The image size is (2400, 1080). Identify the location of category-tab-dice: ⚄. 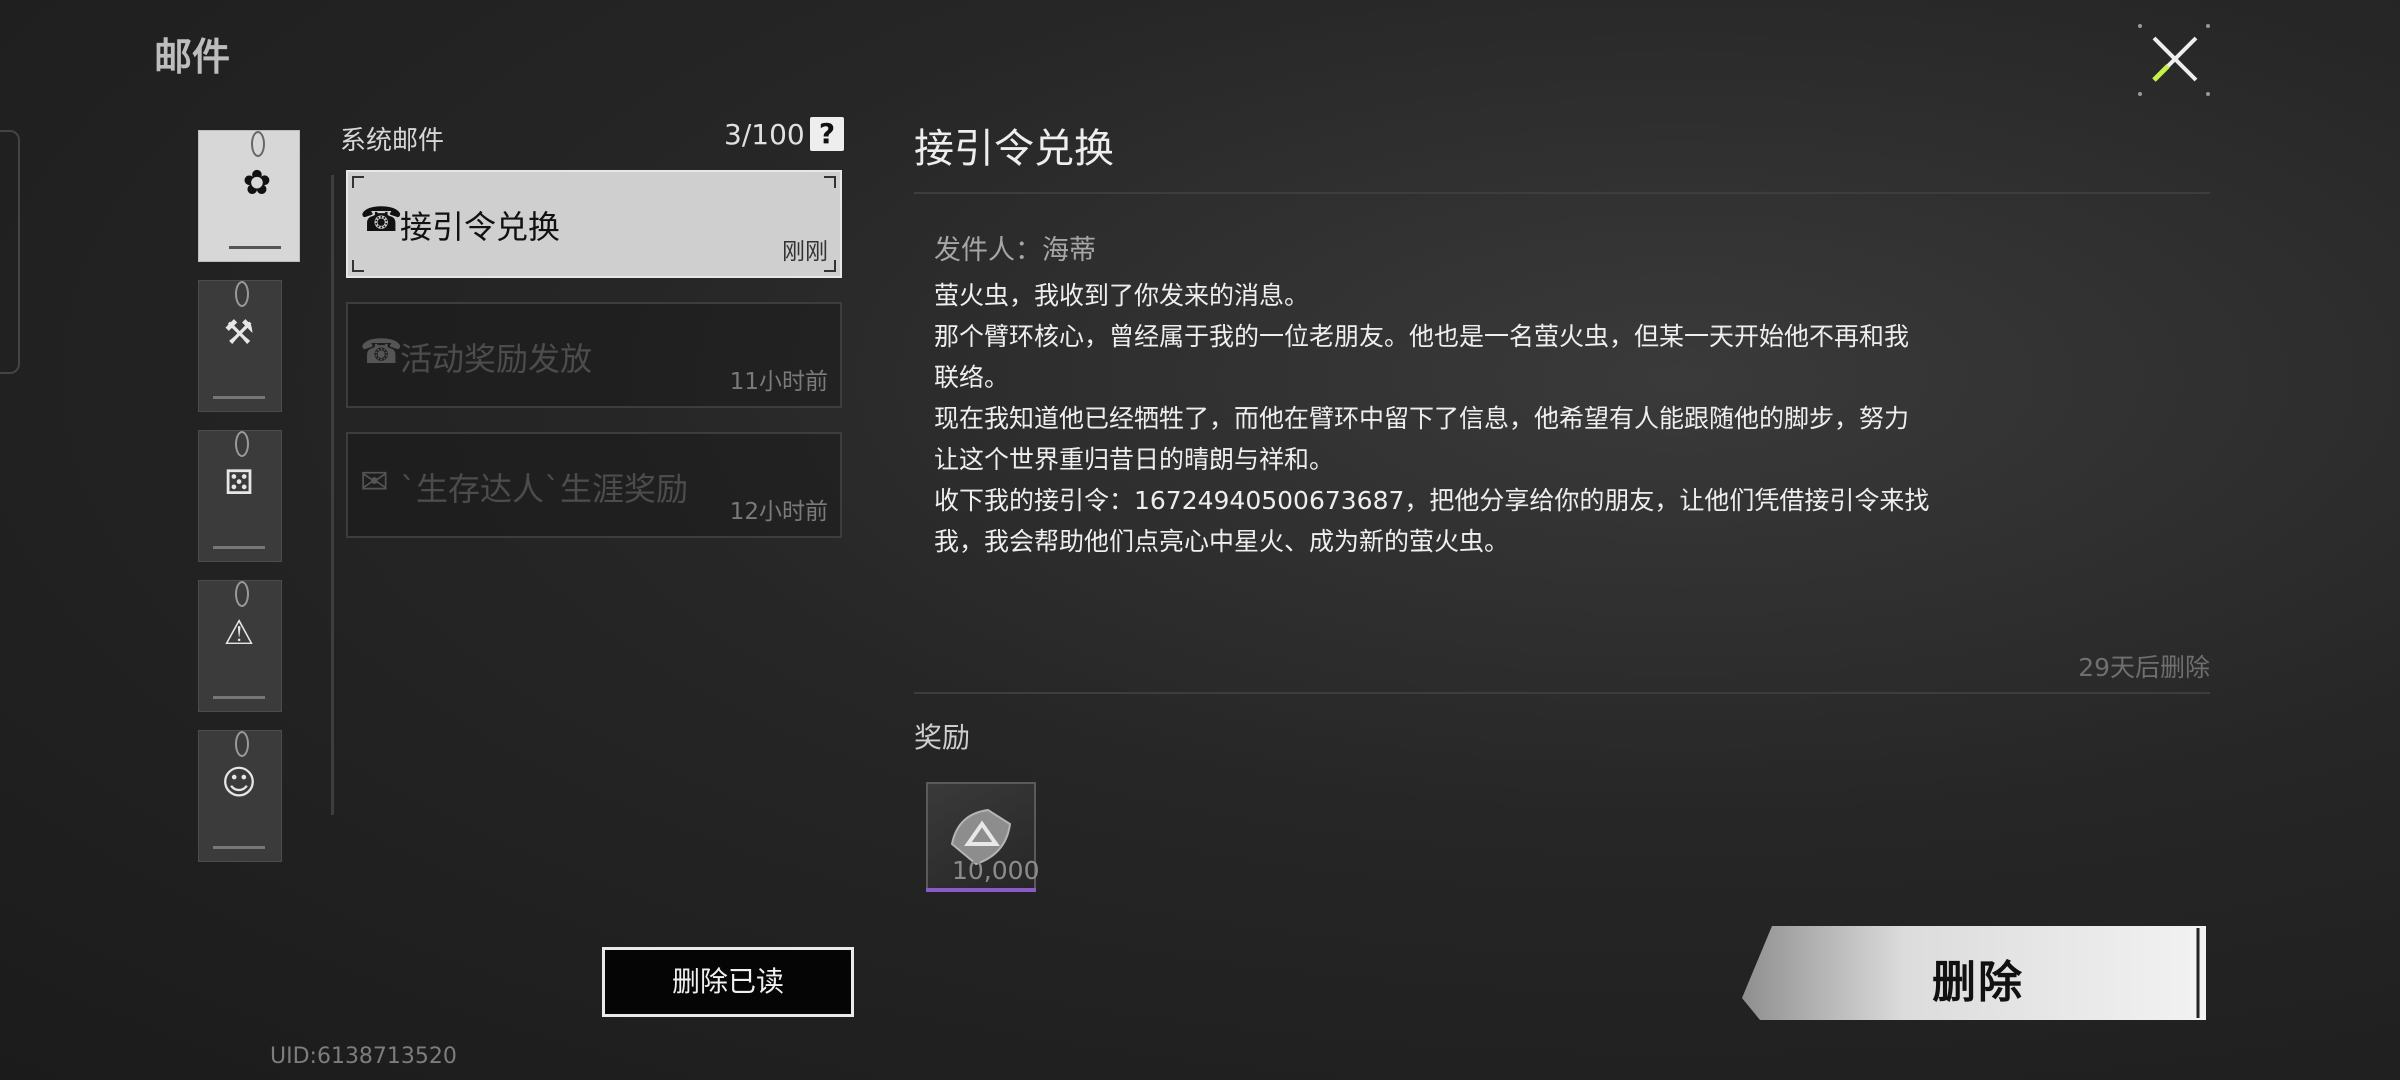
(240, 496).